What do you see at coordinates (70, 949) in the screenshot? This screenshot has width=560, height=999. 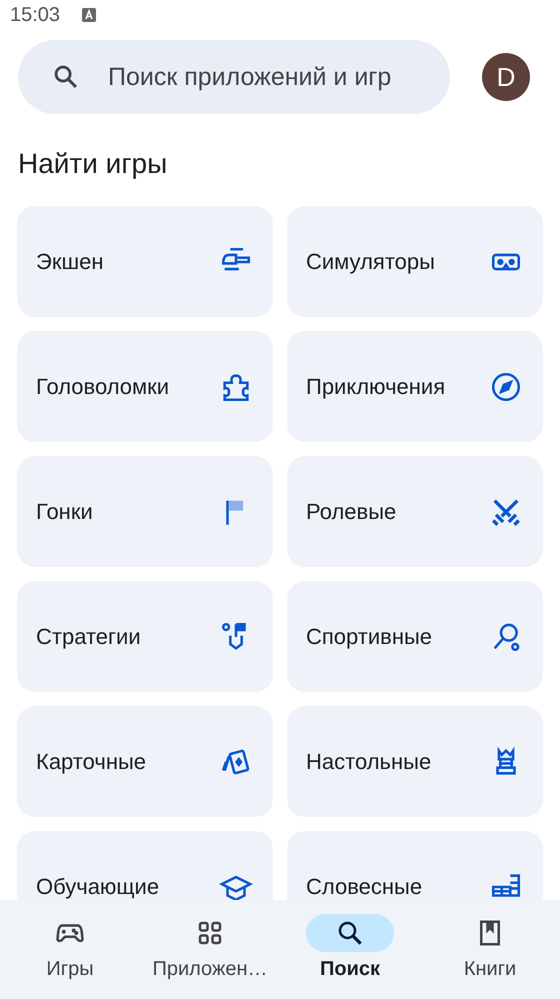 I see `nav-tab: Игры` at bounding box center [70, 949].